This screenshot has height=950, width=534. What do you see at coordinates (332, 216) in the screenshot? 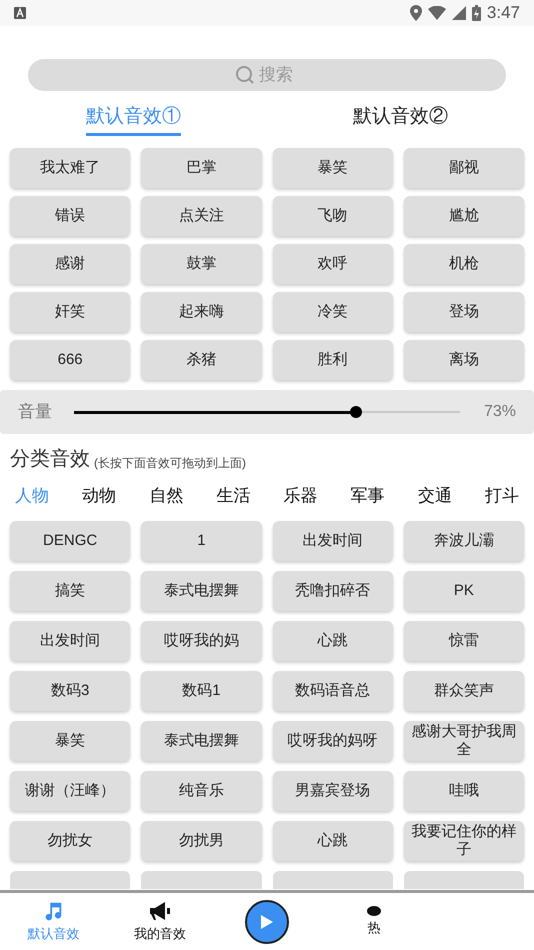
I see `sound-button: 飞吻` at bounding box center [332, 216].